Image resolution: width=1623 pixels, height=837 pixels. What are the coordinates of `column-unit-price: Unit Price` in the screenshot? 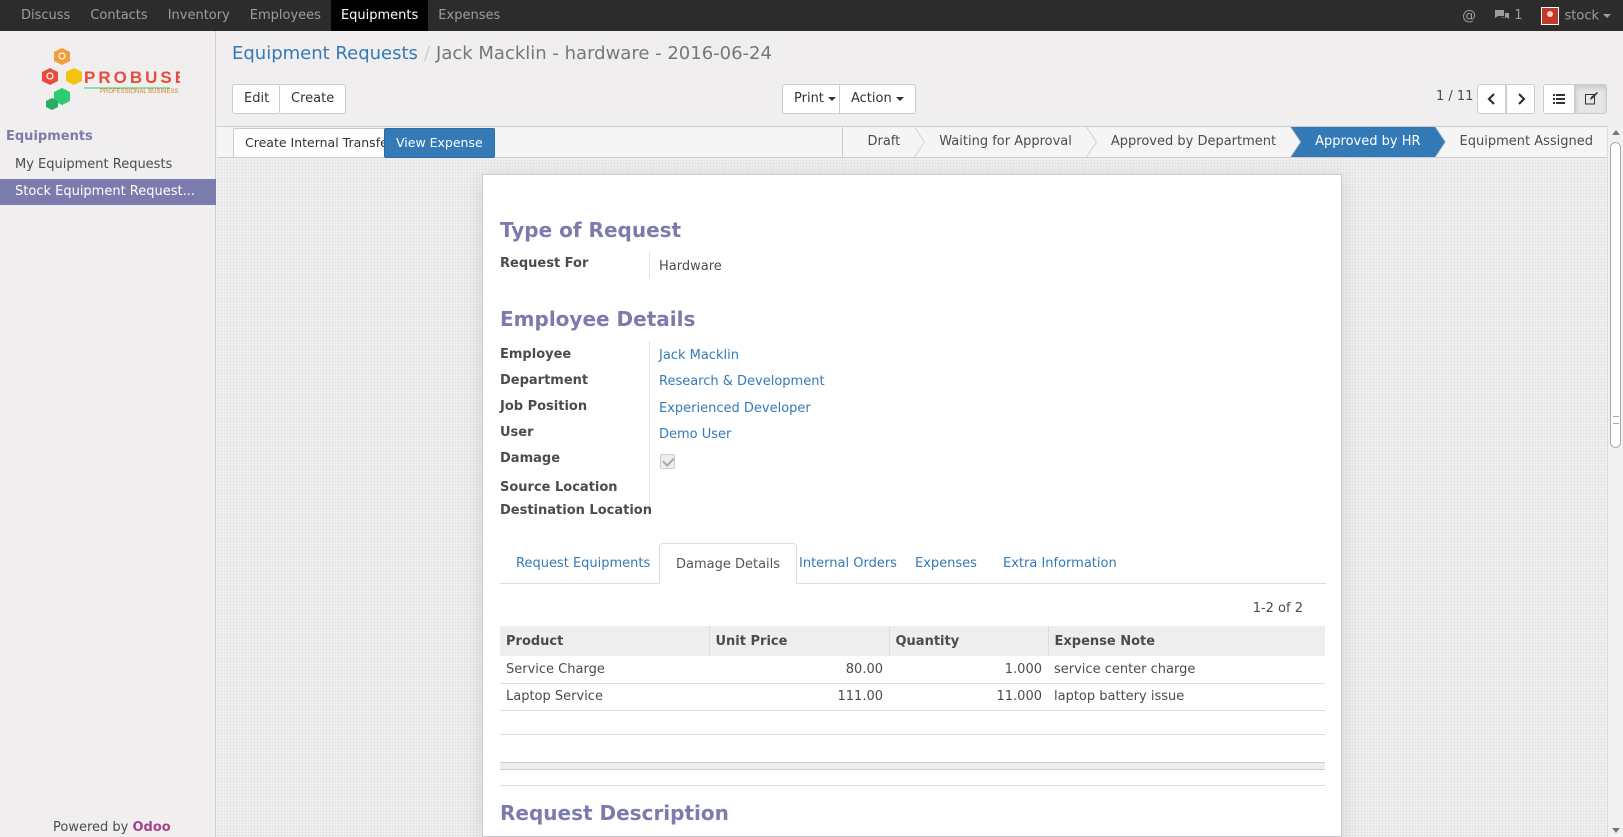 It's located at (798, 641).